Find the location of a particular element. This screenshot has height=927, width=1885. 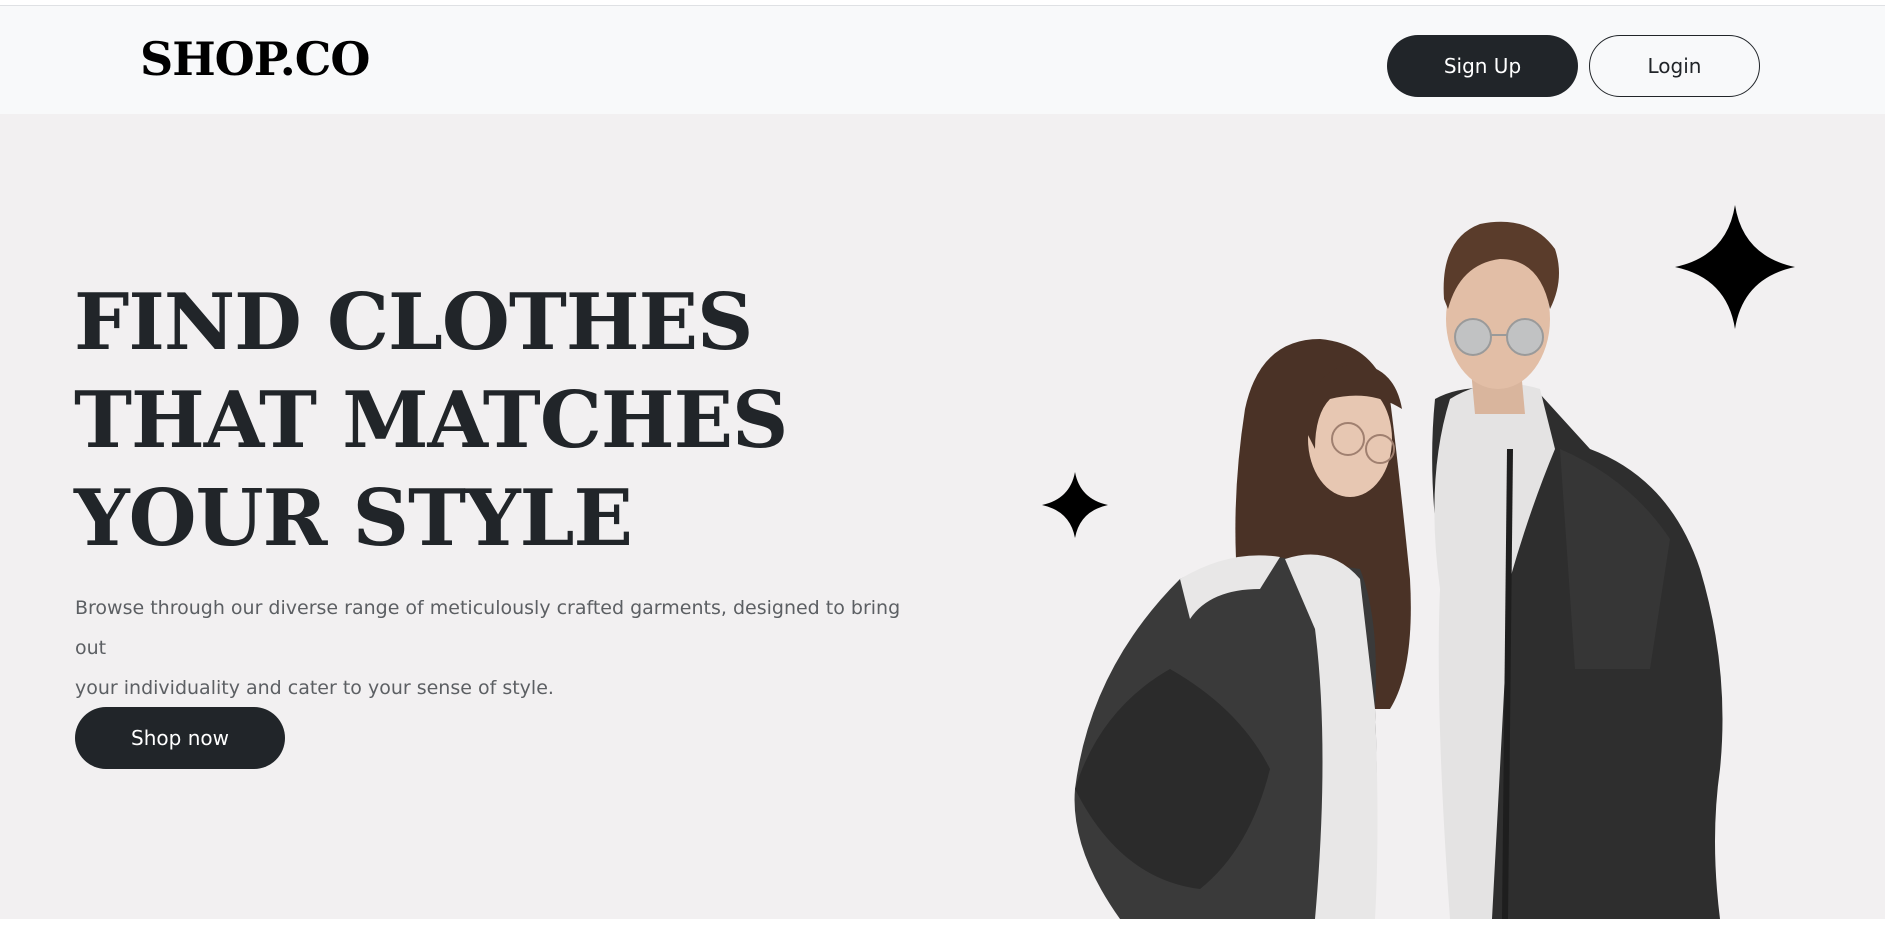

headline-line: FIND CLOTHES is located at coordinates (413, 322).